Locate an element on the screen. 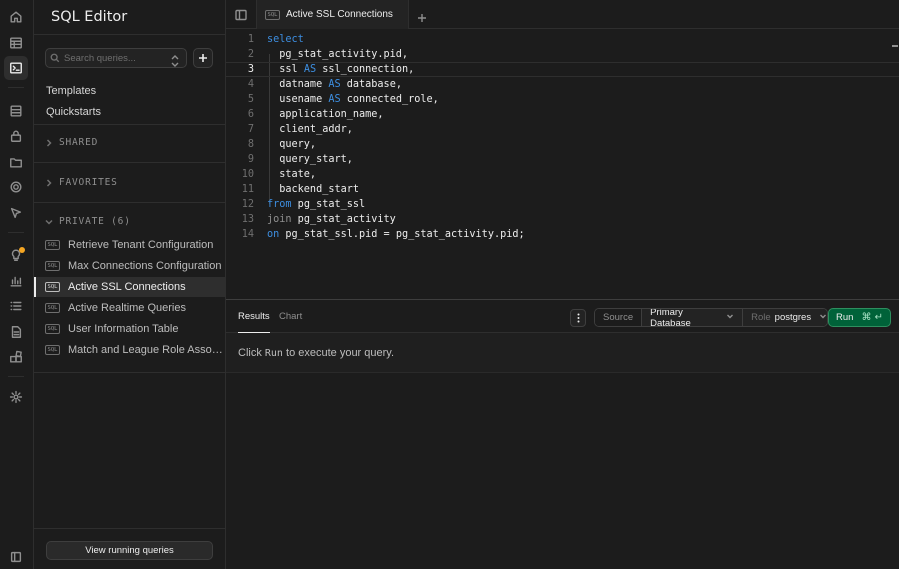 This screenshot has width=899, height=569. query-item: SQL Max Connections Configuration is located at coordinates (130, 266).